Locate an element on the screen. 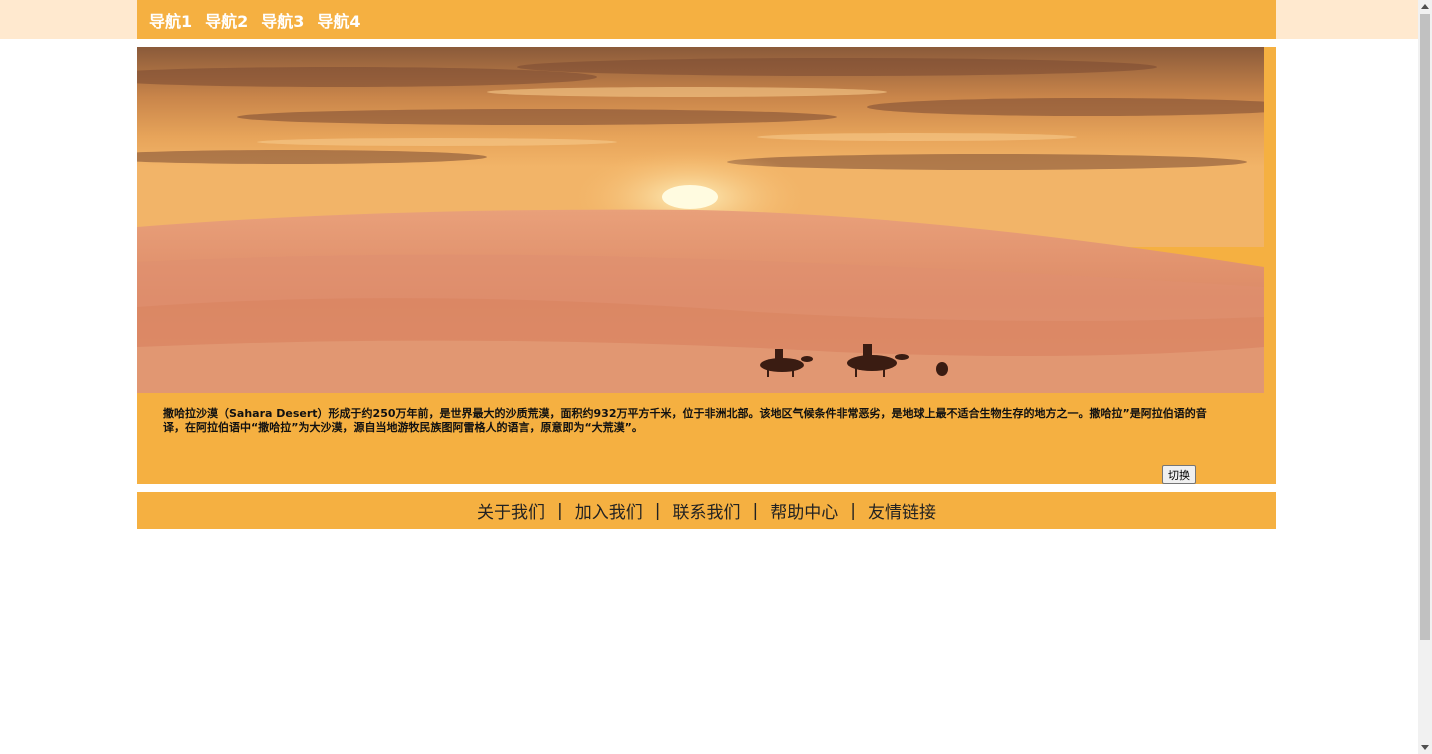 The image size is (1432, 754). scroll-down-arrow-icon is located at coordinates (1425, 747).